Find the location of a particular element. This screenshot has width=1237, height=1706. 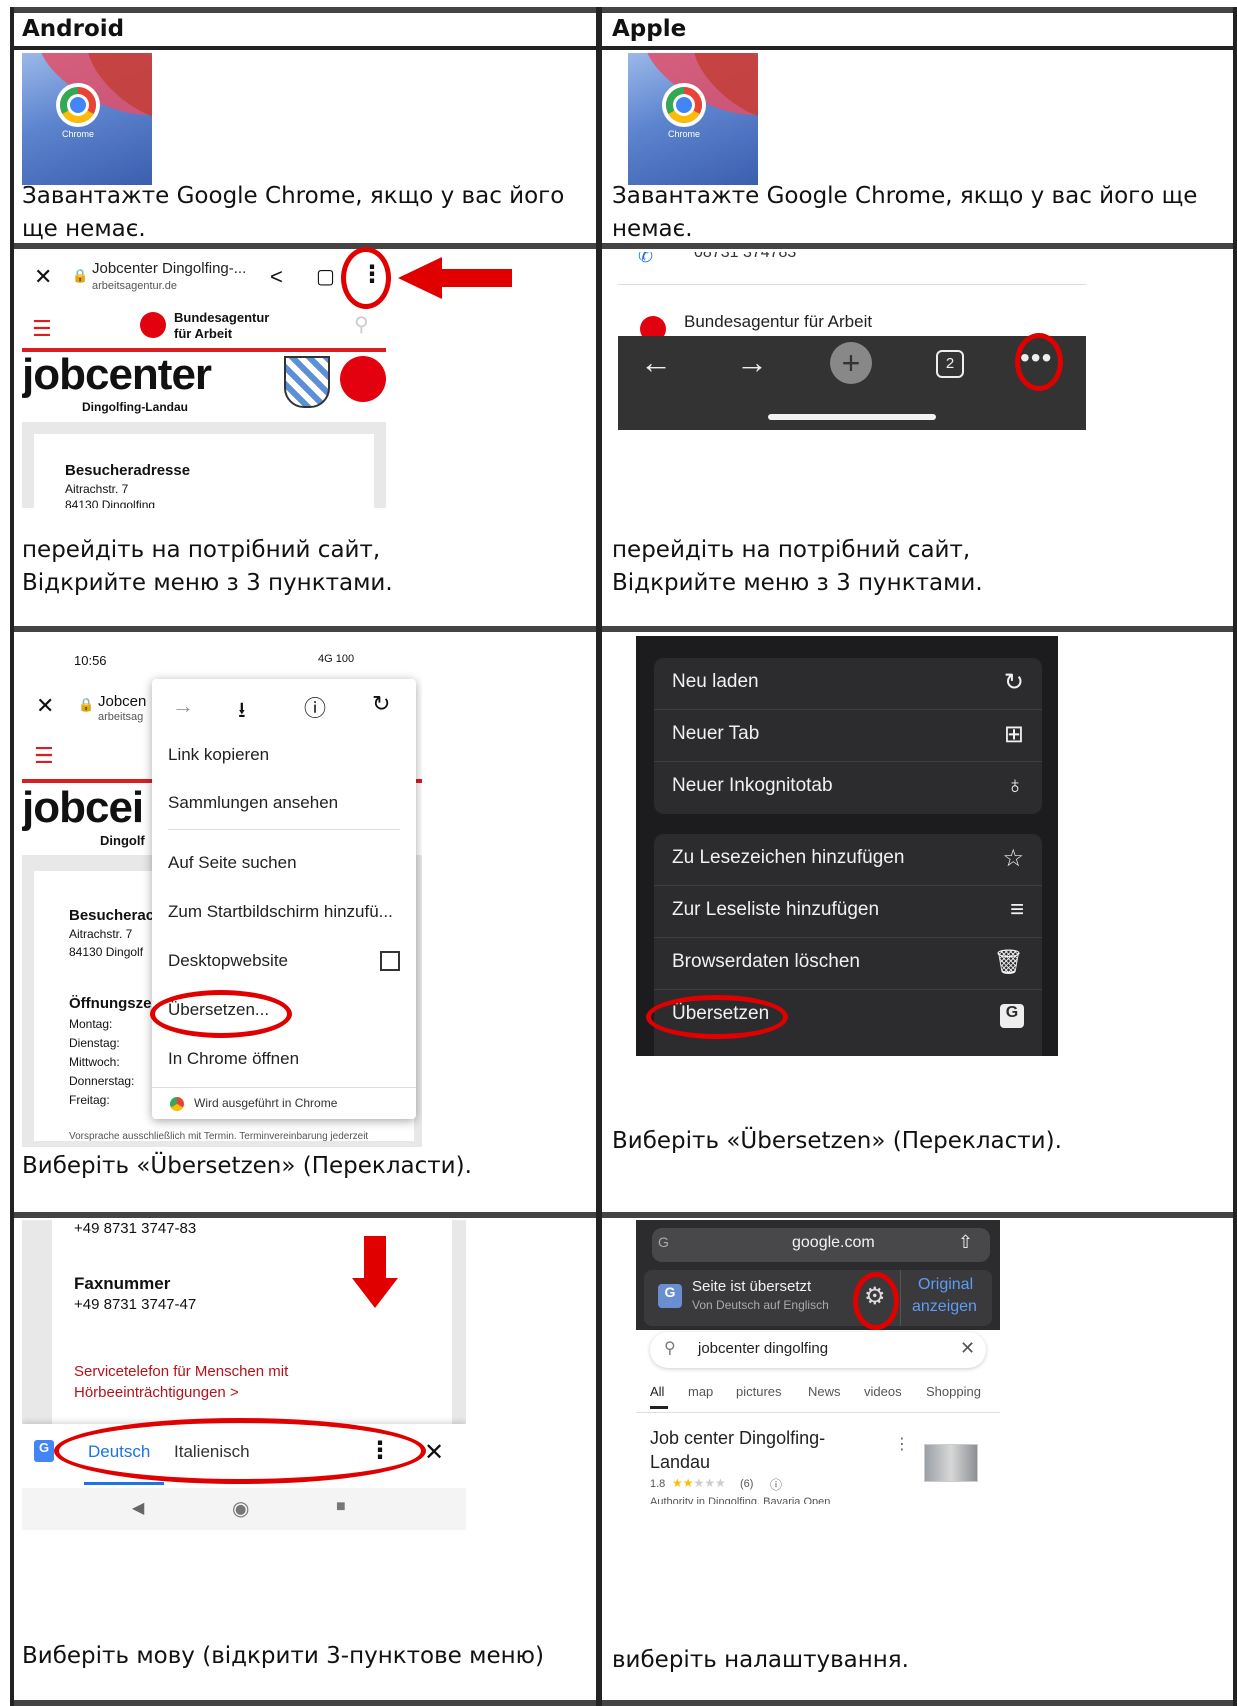

google-translate-icon: G is located at coordinates (44, 1451).